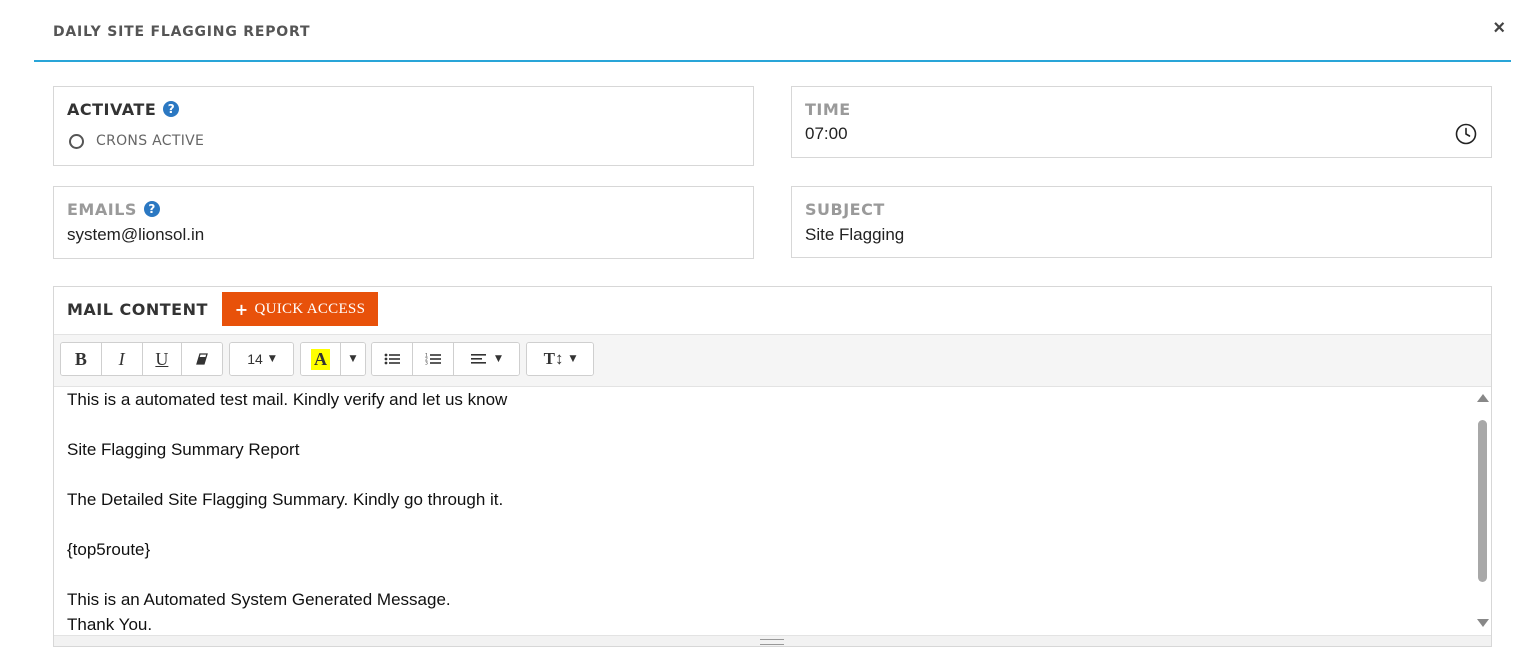 The image size is (1520, 659). I want to click on modal-title: DAILY SITE FLAGGING REPORT, so click(182, 32).